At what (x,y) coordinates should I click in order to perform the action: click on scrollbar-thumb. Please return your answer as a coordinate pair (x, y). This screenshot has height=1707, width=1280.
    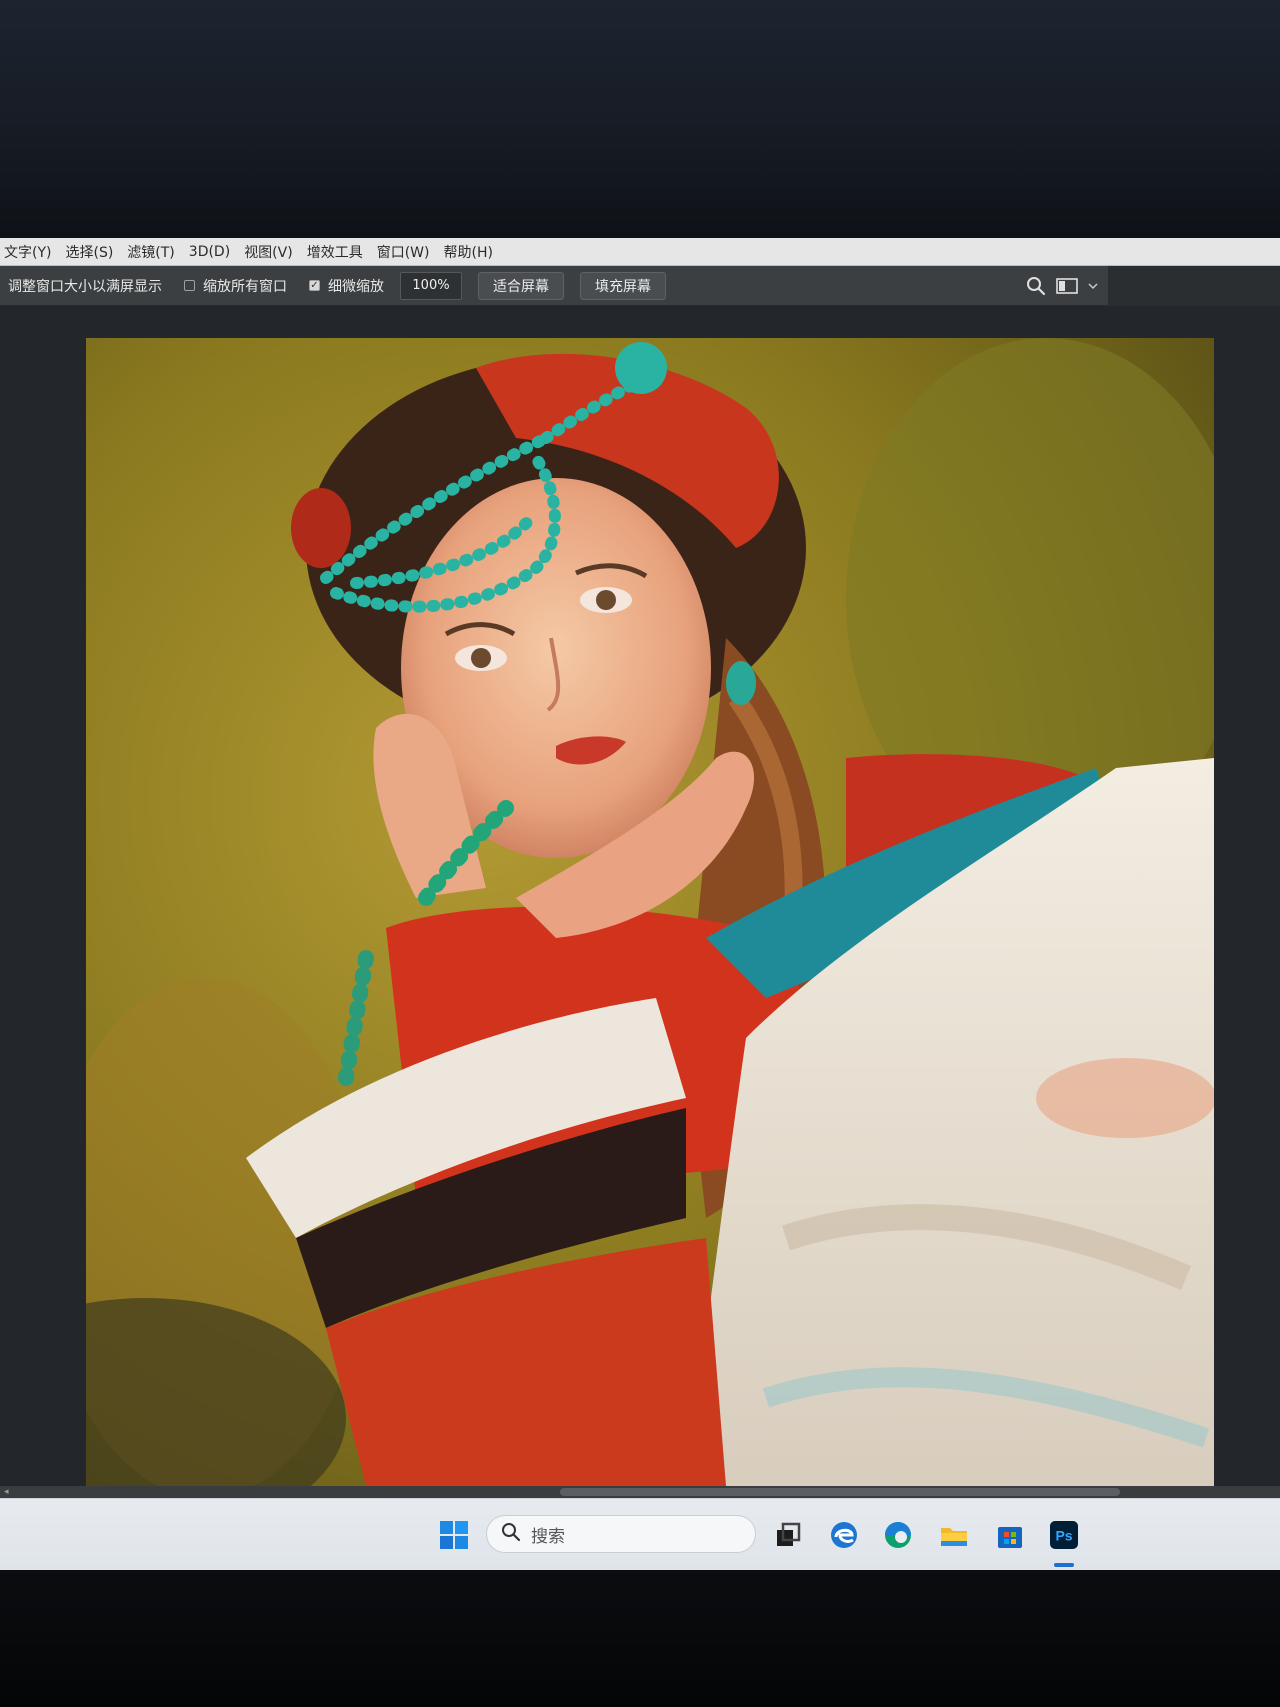
    Looking at the image, I should click on (840, 1492).